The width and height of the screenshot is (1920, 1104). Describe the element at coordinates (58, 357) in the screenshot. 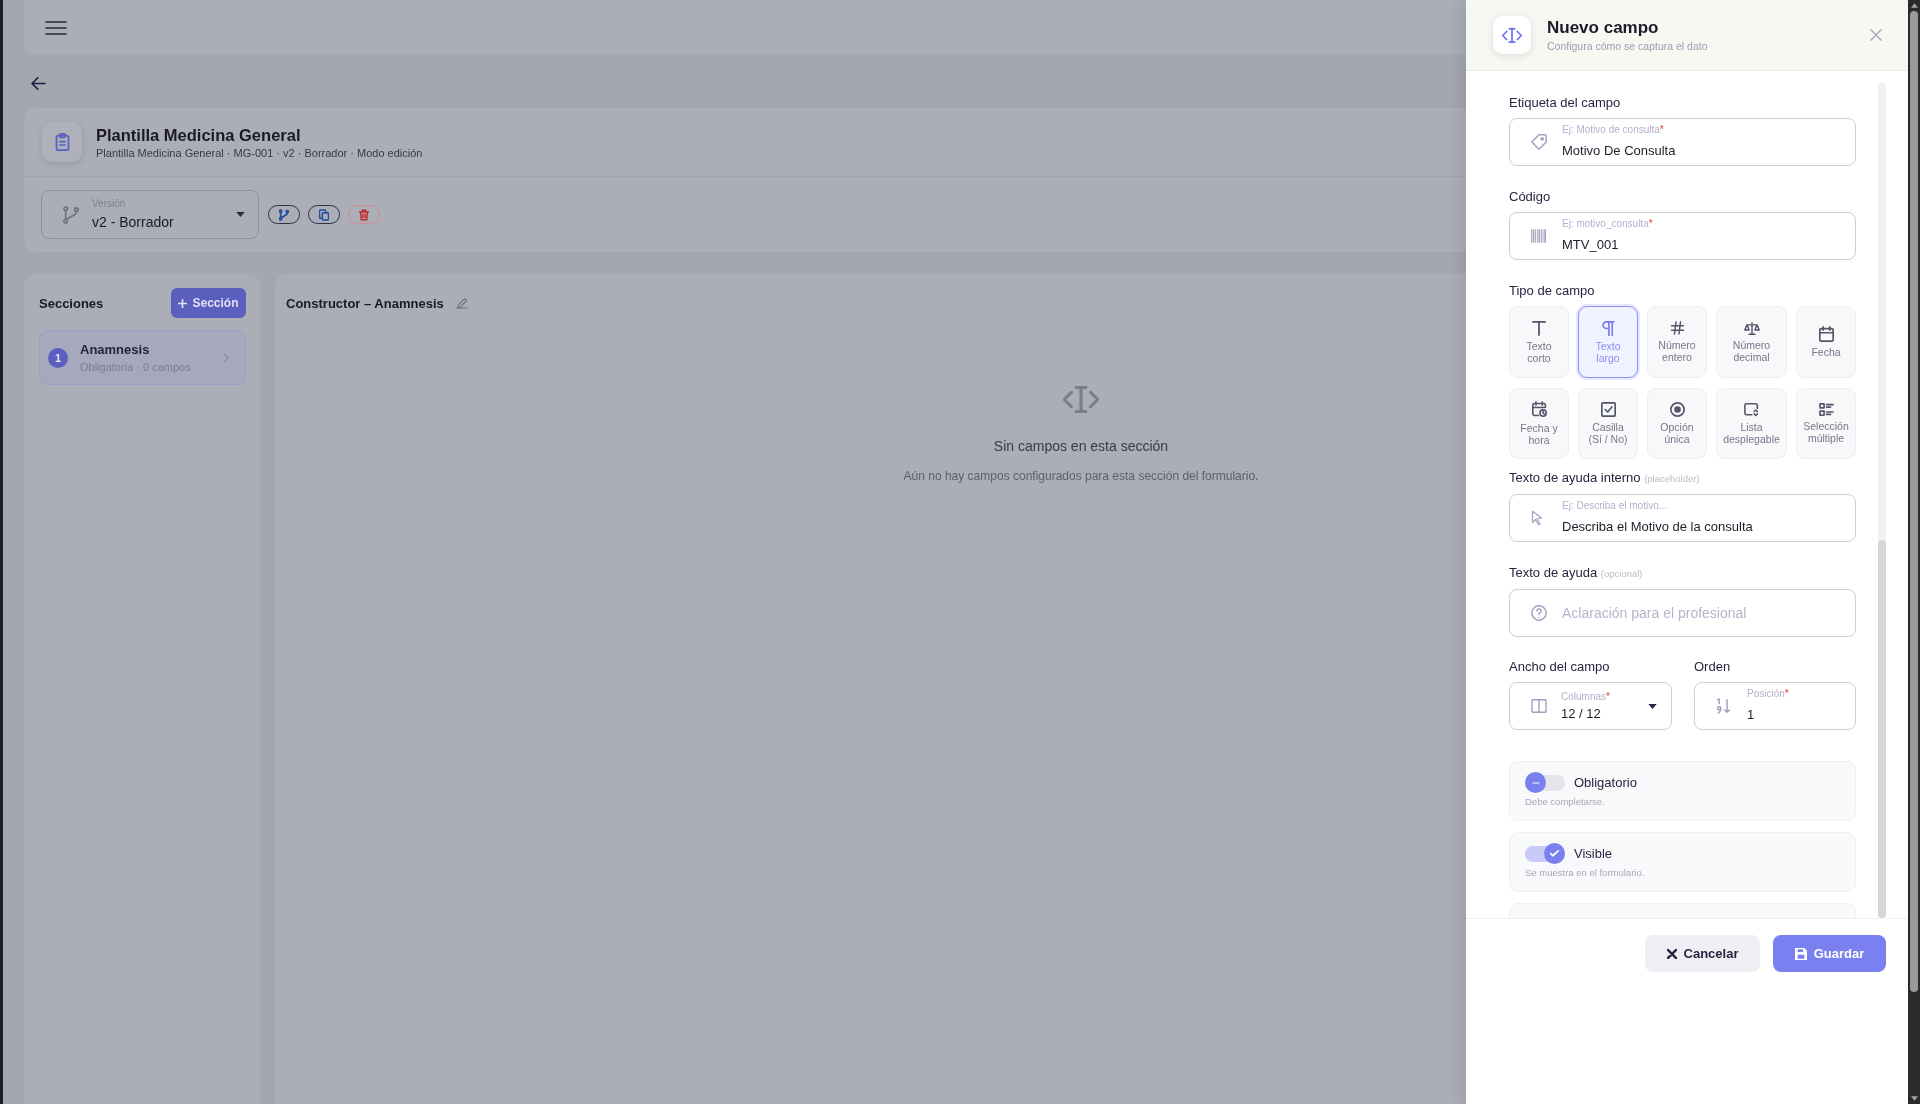

I see `step-number: 1` at that location.